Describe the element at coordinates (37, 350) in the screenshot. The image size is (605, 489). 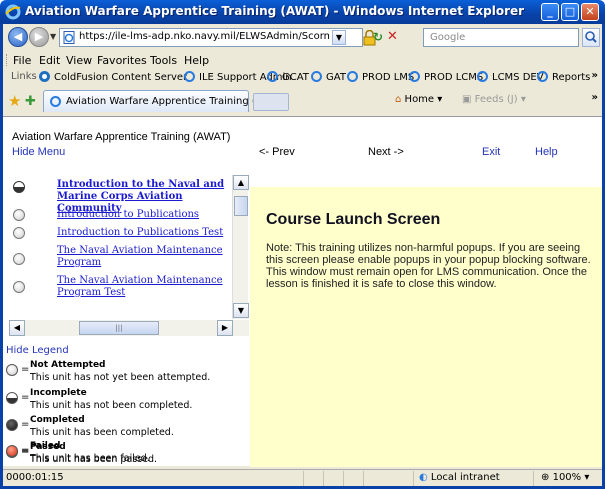
I see `hide-legend-link: Hide Legend` at that location.